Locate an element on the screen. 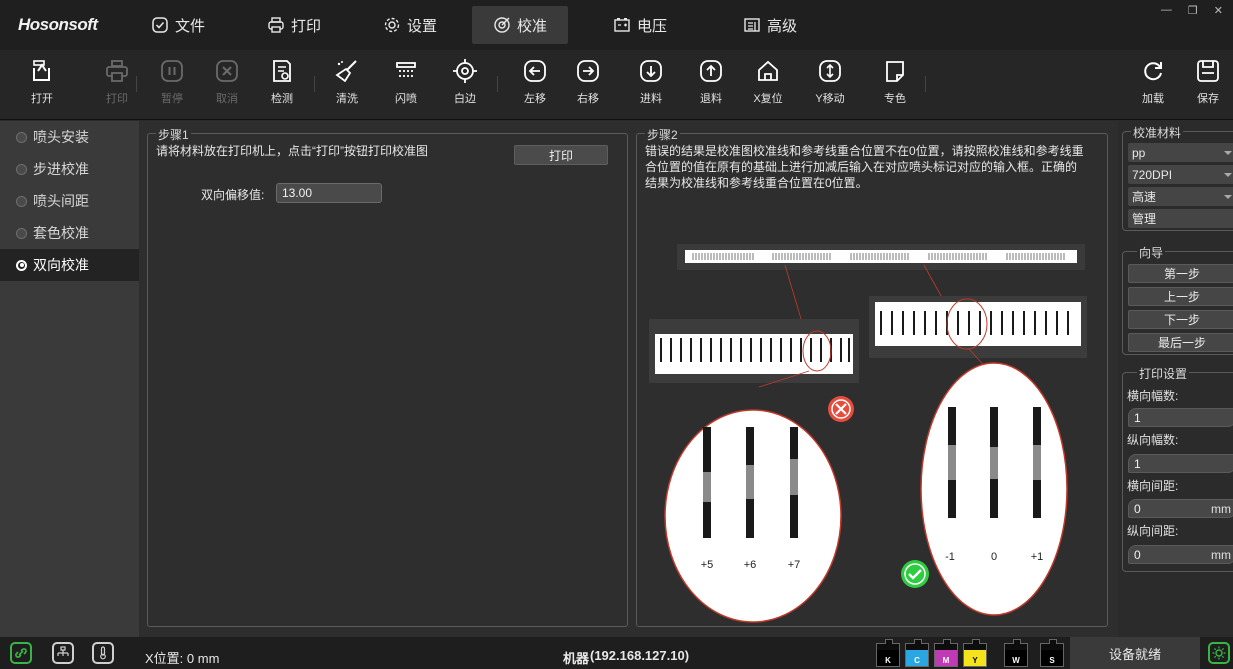  wrong-label-2: +6 is located at coordinates (750, 565).